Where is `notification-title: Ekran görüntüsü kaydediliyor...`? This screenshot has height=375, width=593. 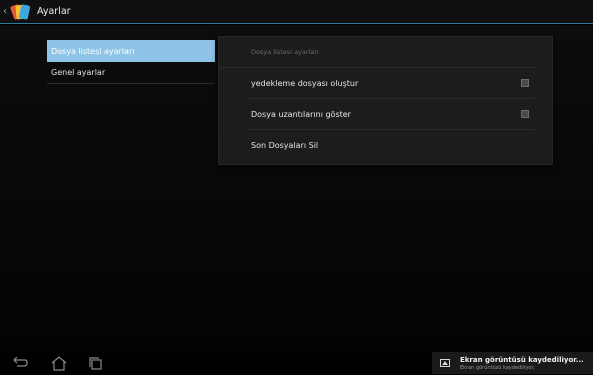
notification-title: Ekran görüntüsü kaydediliyor... is located at coordinates (522, 359).